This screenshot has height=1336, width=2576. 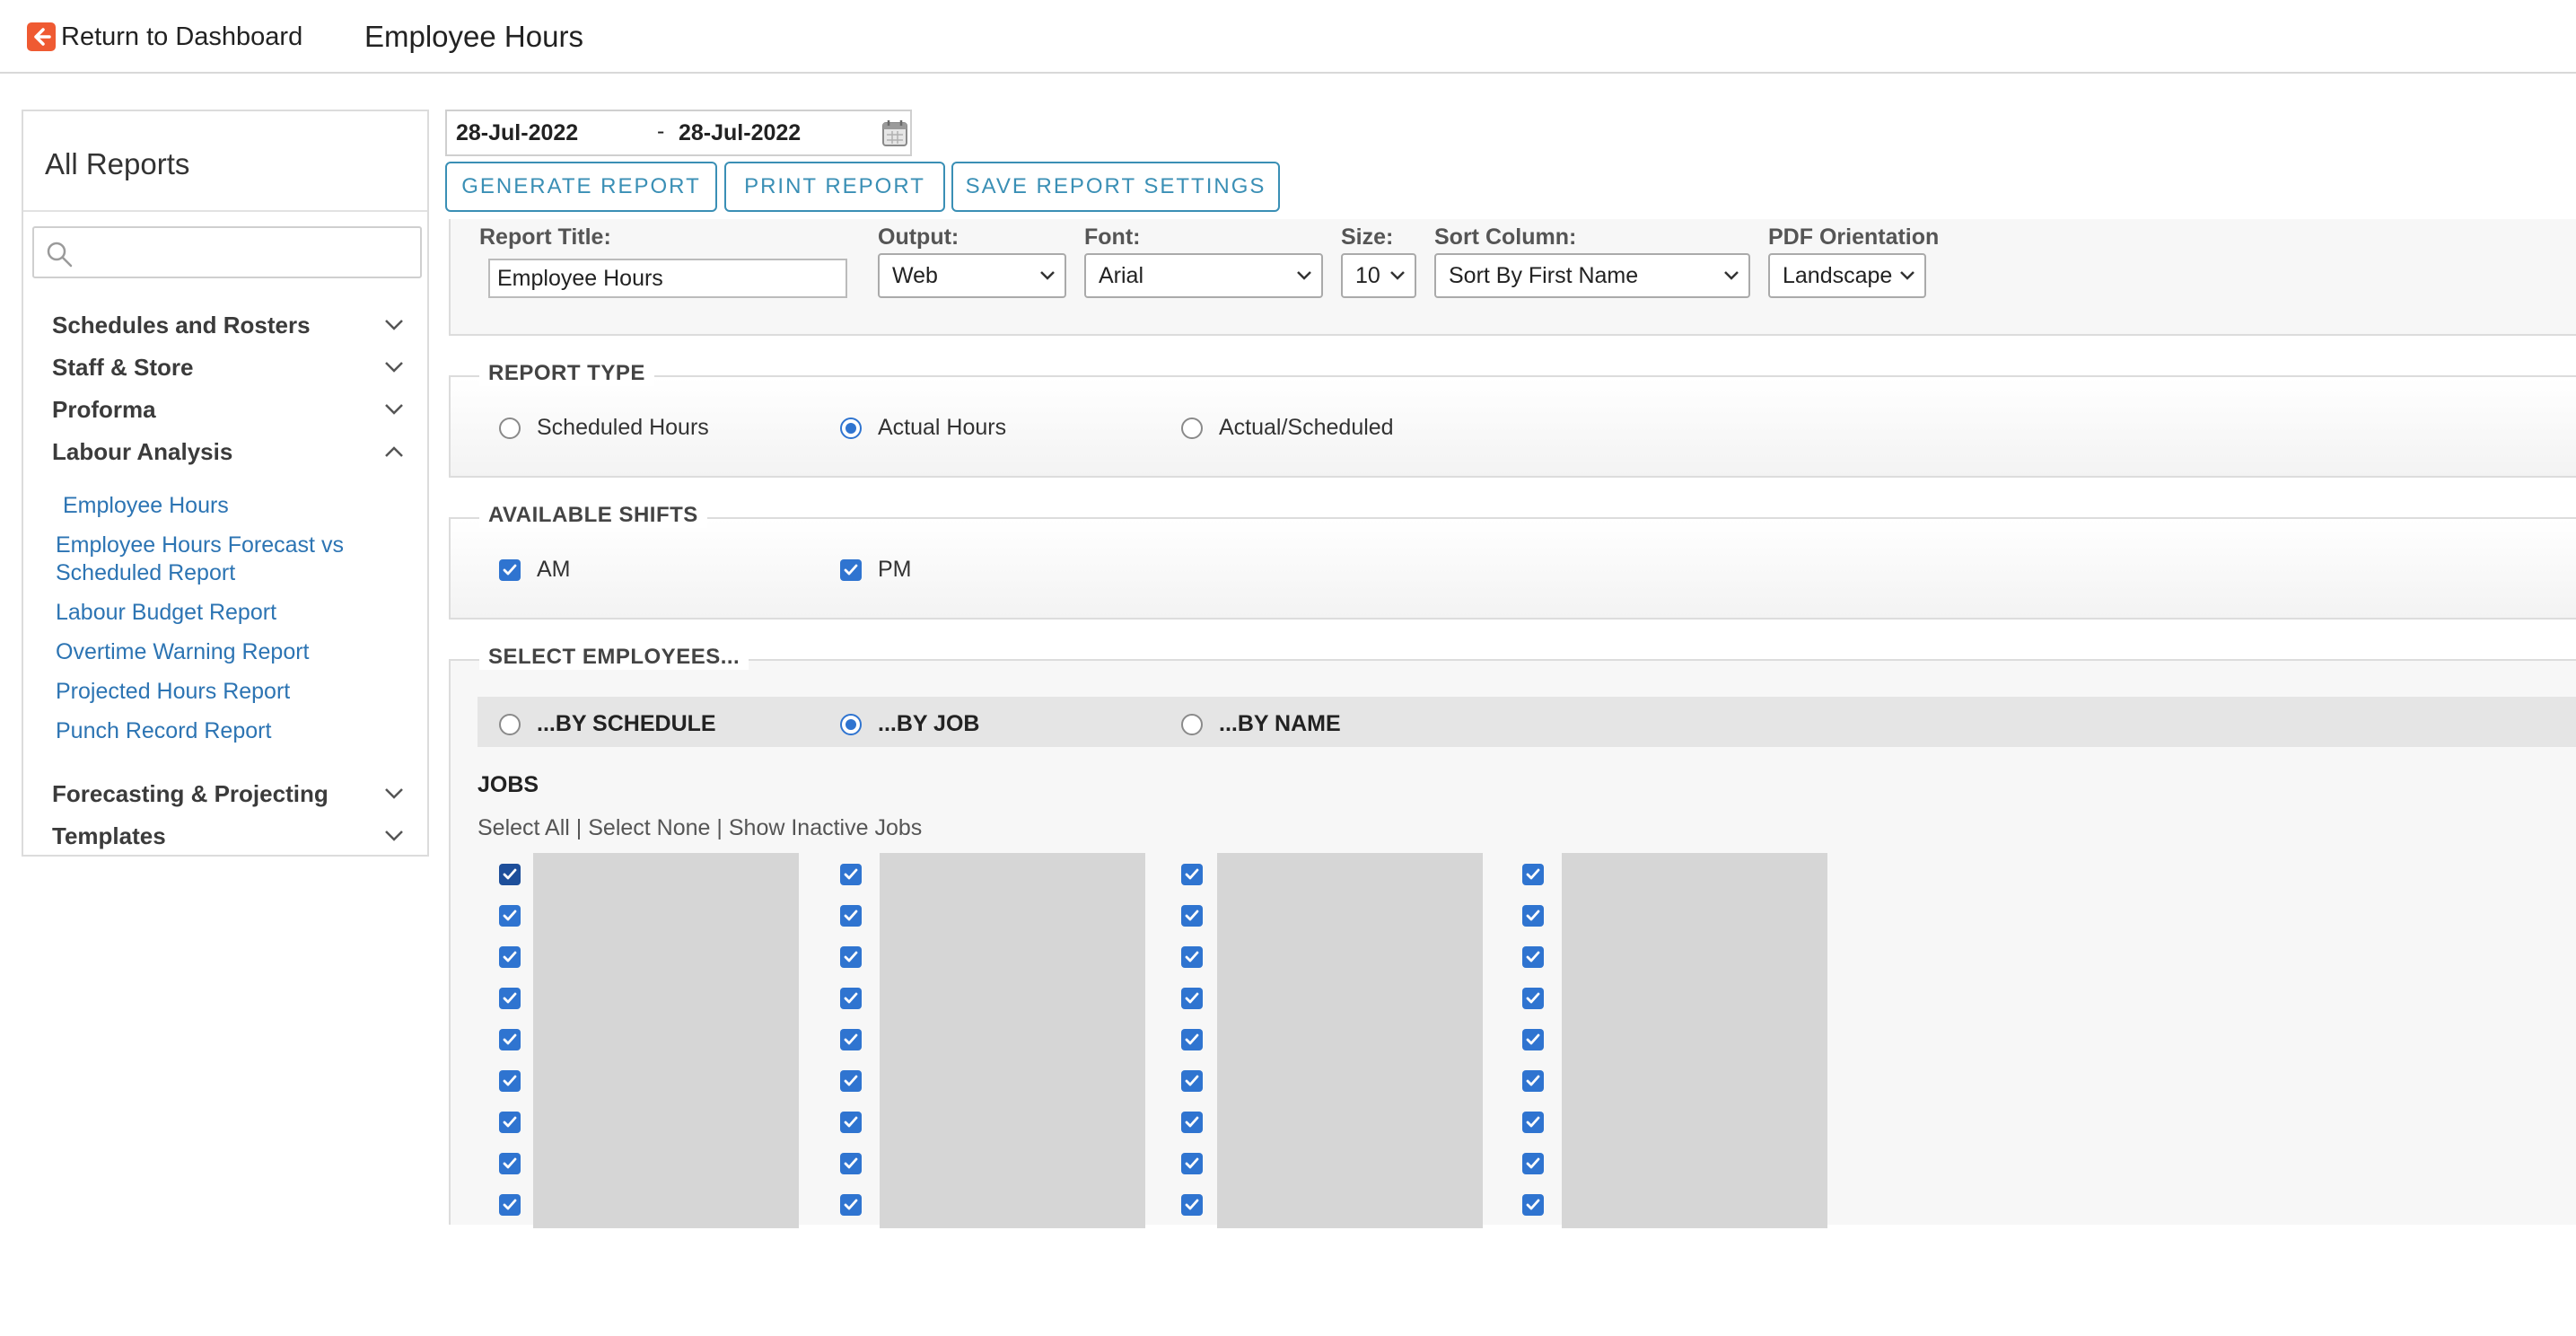 I want to click on report-link-employee-hours-forecast: Employee Hours Forecast vs, so click(x=200, y=545).